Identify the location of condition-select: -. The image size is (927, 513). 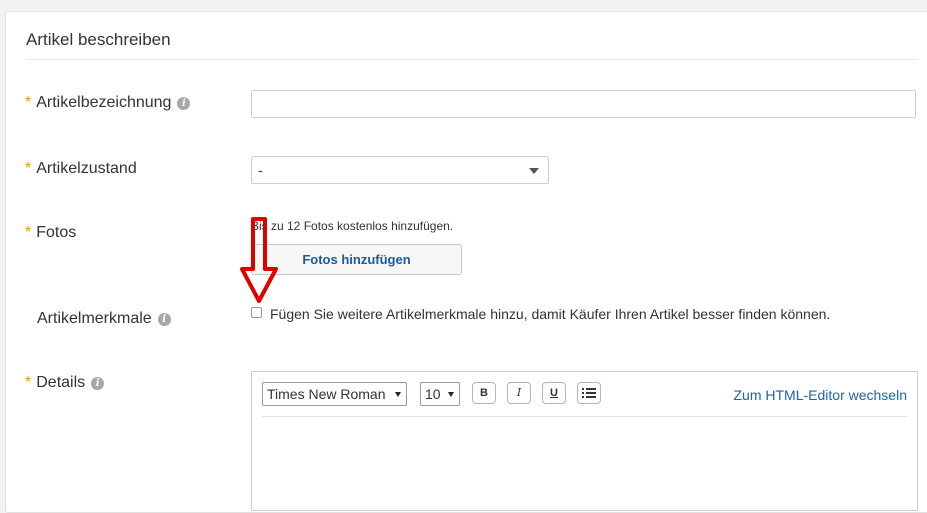
(400, 170).